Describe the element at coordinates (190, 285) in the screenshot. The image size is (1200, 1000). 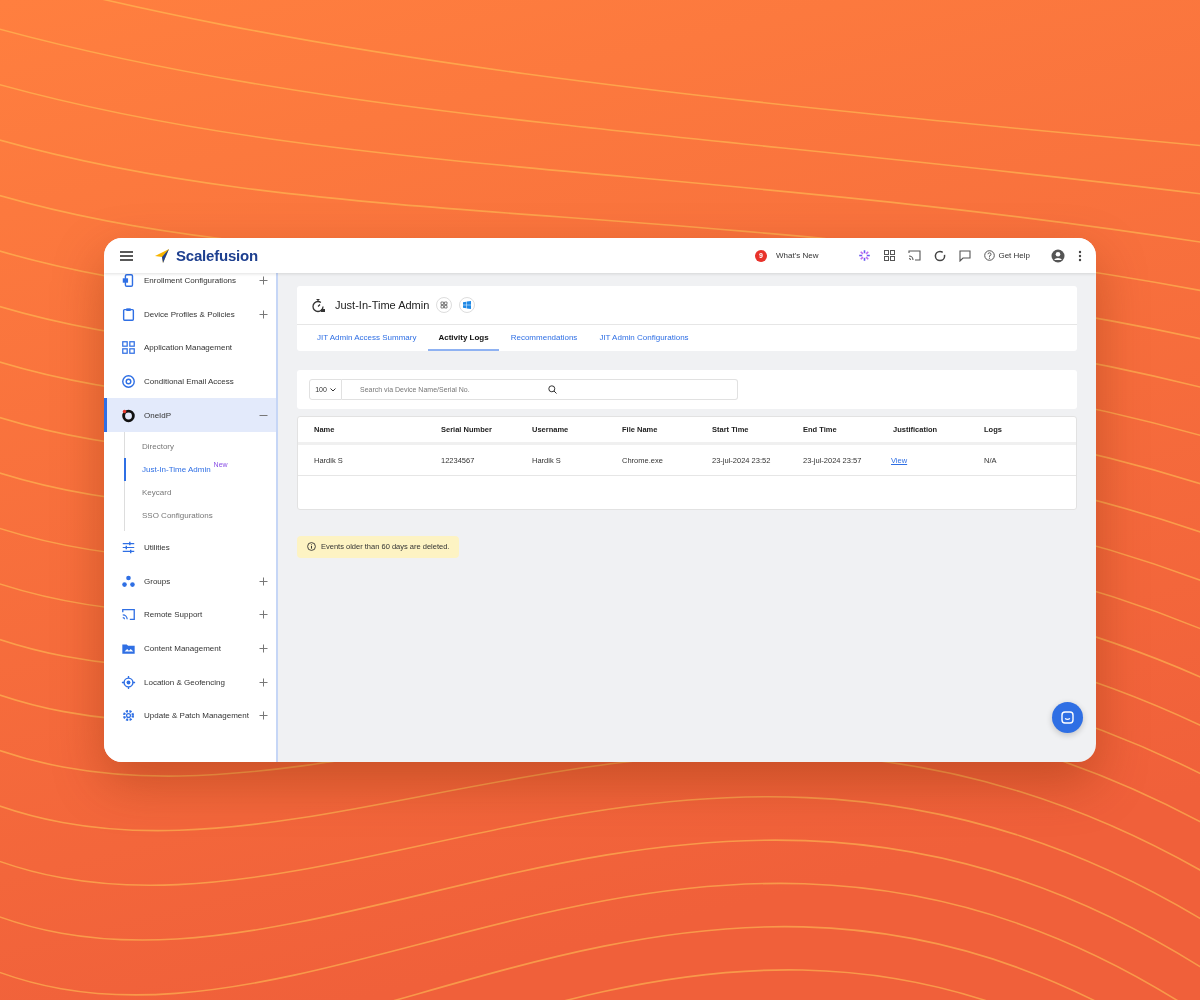
I see `sidebar-item: Enrollment Configurations` at that location.